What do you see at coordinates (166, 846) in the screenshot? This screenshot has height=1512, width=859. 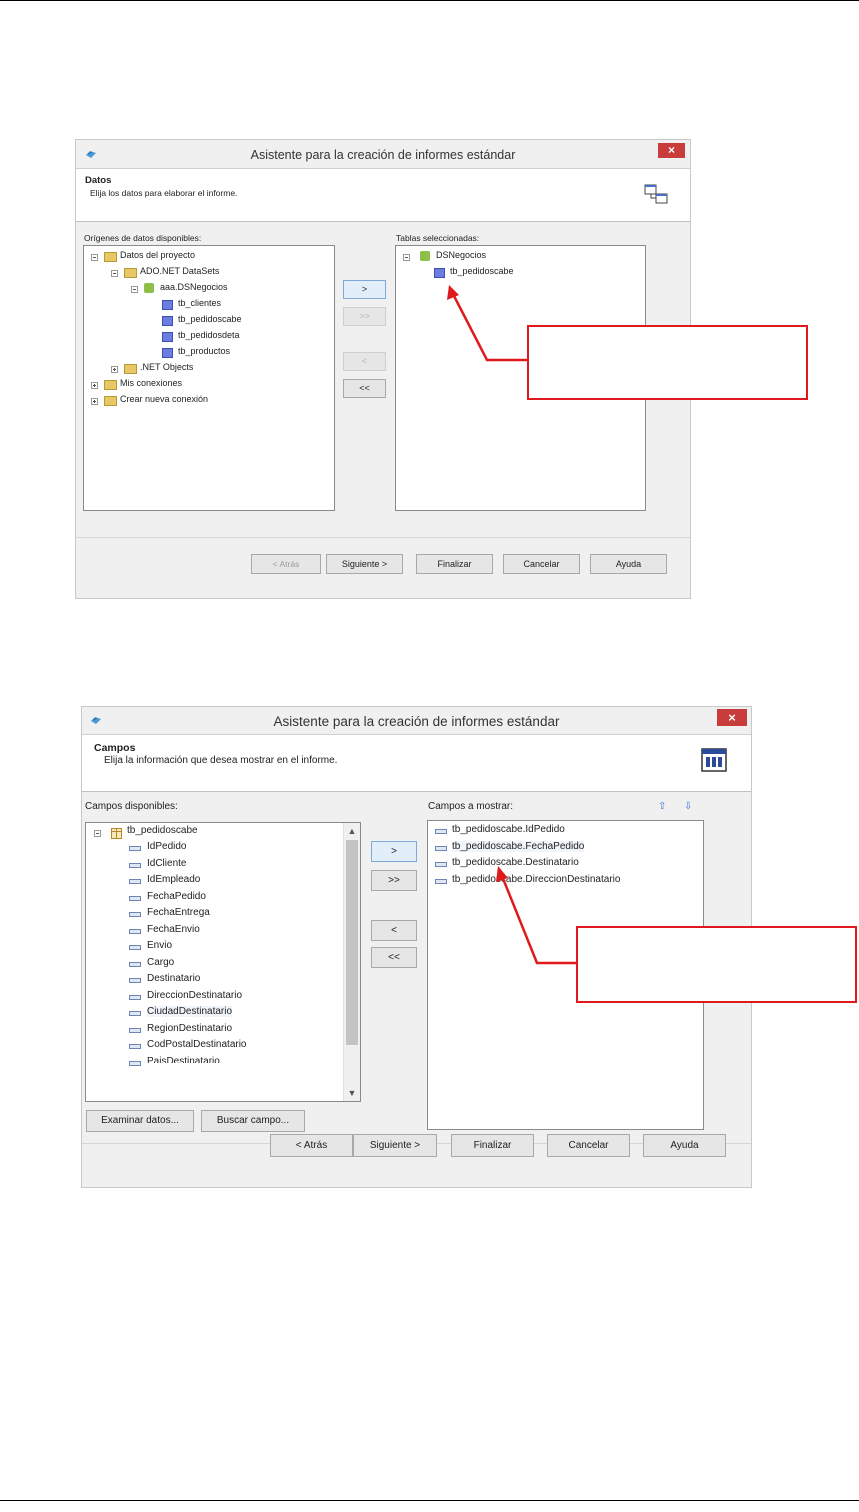 I see `field-item: IdPedido` at bounding box center [166, 846].